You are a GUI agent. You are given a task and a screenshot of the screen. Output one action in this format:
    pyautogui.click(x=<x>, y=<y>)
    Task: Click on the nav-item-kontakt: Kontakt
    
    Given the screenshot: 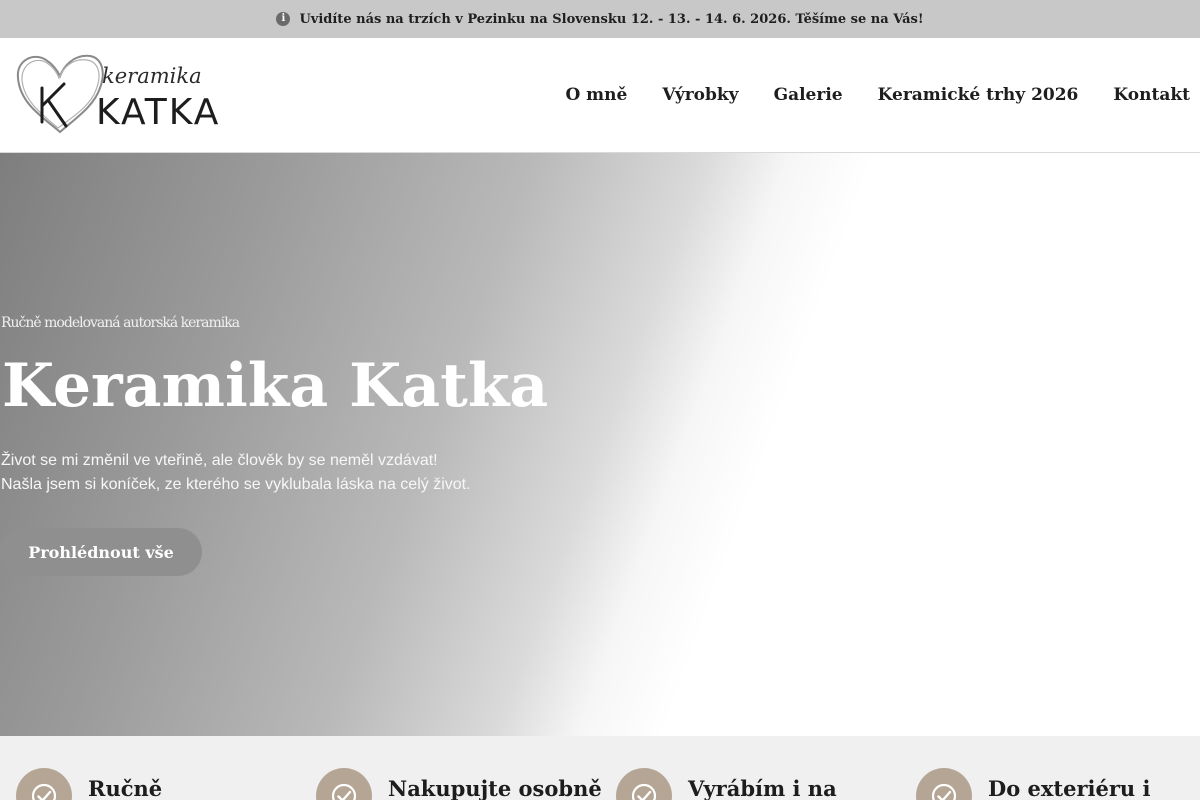 What is the action you would take?
    pyautogui.click(x=1151, y=95)
    